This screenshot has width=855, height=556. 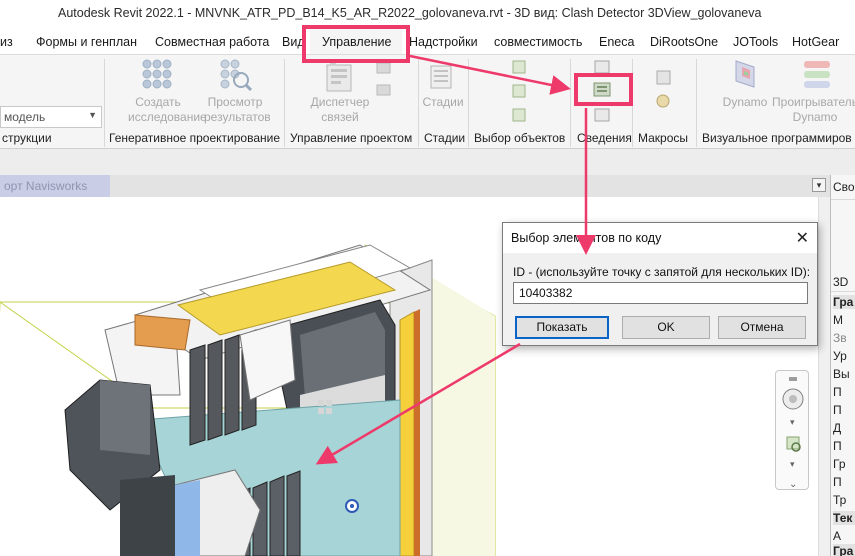 What do you see at coordinates (418, 403) in the screenshot?
I see `arrow-to-element` at bounding box center [418, 403].